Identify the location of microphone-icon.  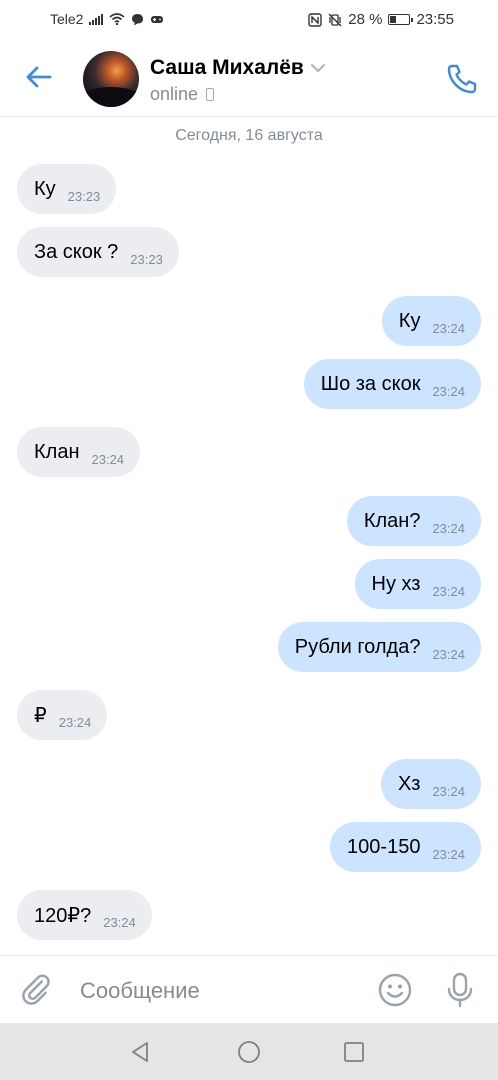
(460, 990).